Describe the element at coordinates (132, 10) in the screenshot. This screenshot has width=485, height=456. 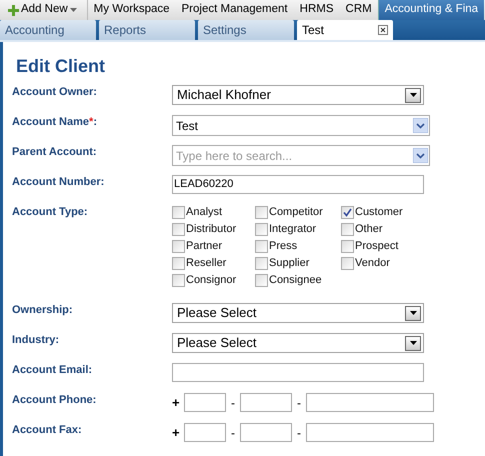
I see `menu-tab: My Workspace` at that location.